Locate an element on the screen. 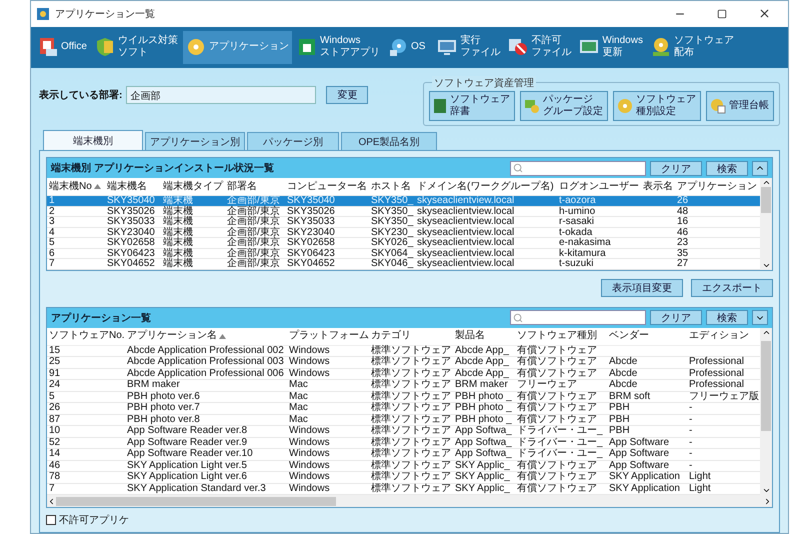  group-legend: ソフトウェア資産管理 is located at coordinates (484, 83).